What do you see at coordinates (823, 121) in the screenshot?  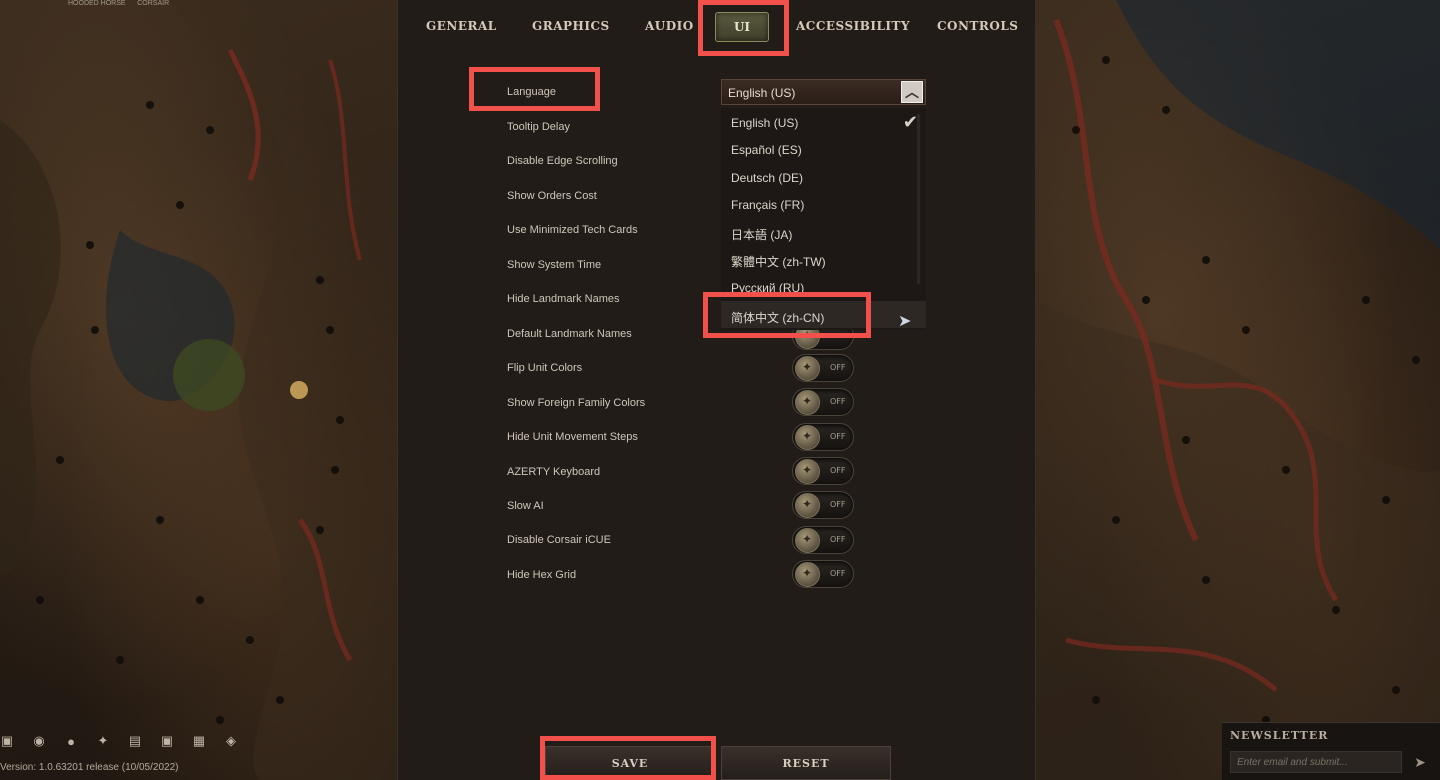 I see `language-option-en-us: English (US) ✔` at bounding box center [823, 121].